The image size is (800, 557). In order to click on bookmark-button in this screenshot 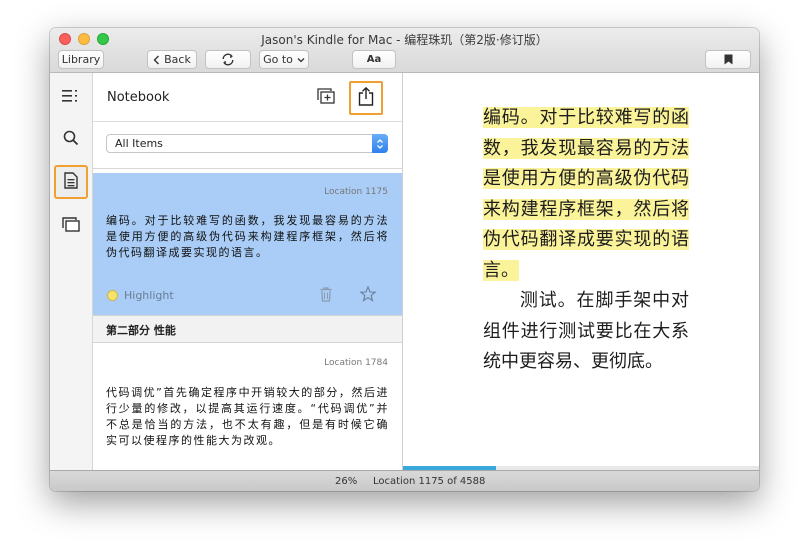, I will do `click(728, 59)`.